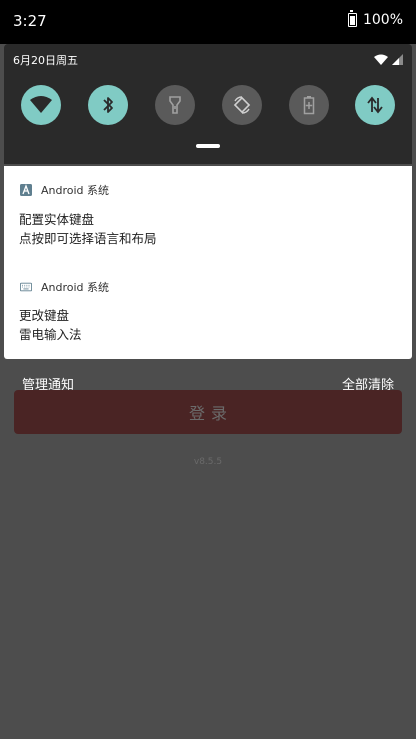 This screenshot has width=416, height=739. I want to click on date-label: 6月20日周五, so click(45, 60).